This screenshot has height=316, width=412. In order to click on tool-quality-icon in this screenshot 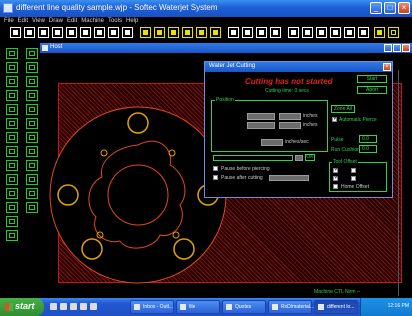, I will do `click(12, 207)`.